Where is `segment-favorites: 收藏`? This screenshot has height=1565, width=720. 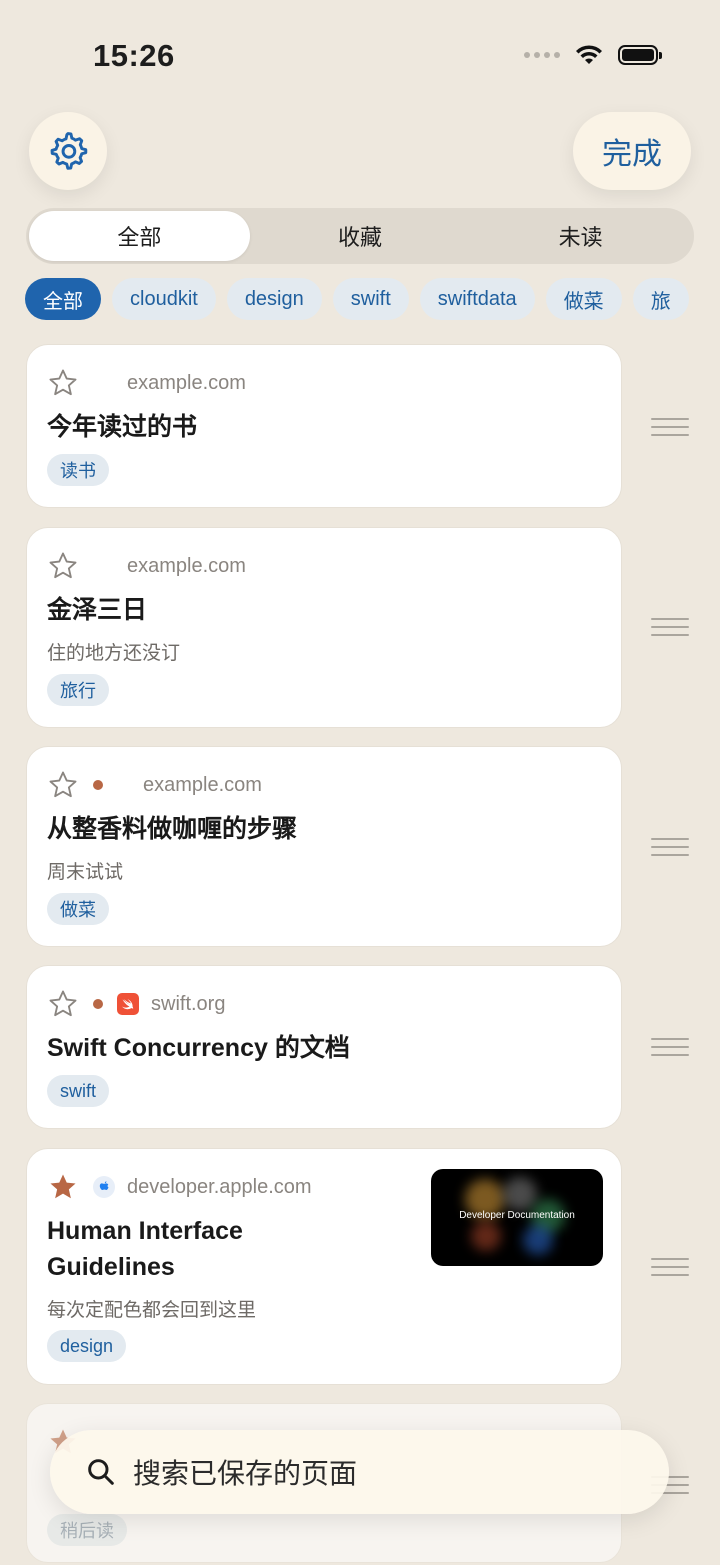
segment-favorites: 收藏 is located at coordinates (360, 236).